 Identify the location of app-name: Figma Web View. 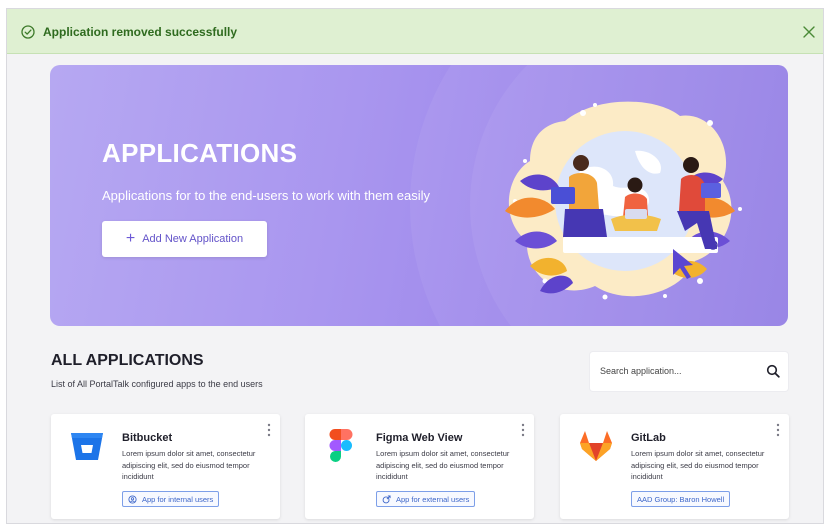
(419, 438).